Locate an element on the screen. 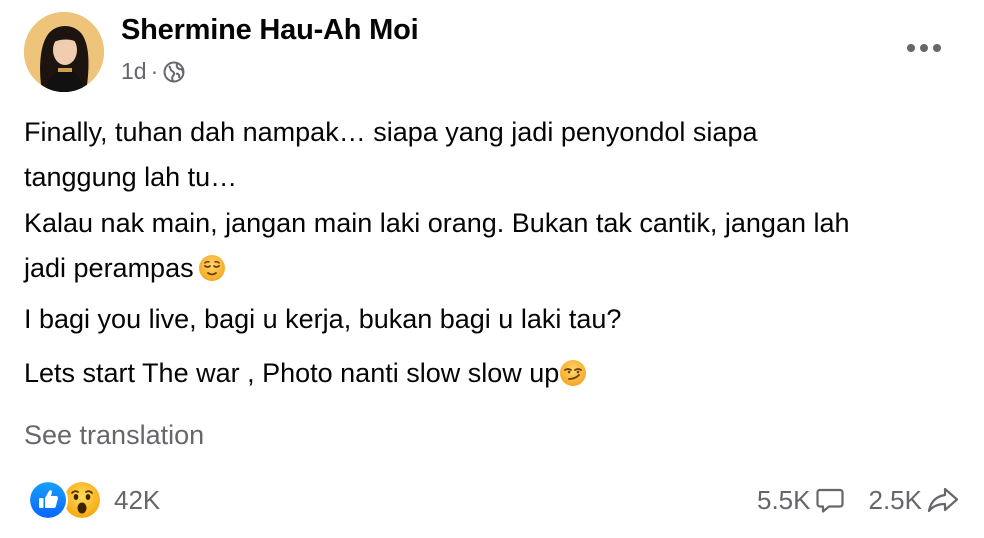 This screenshot has height=538, width=984. shares-count: 2.5K is located at coordinates (895, 499).